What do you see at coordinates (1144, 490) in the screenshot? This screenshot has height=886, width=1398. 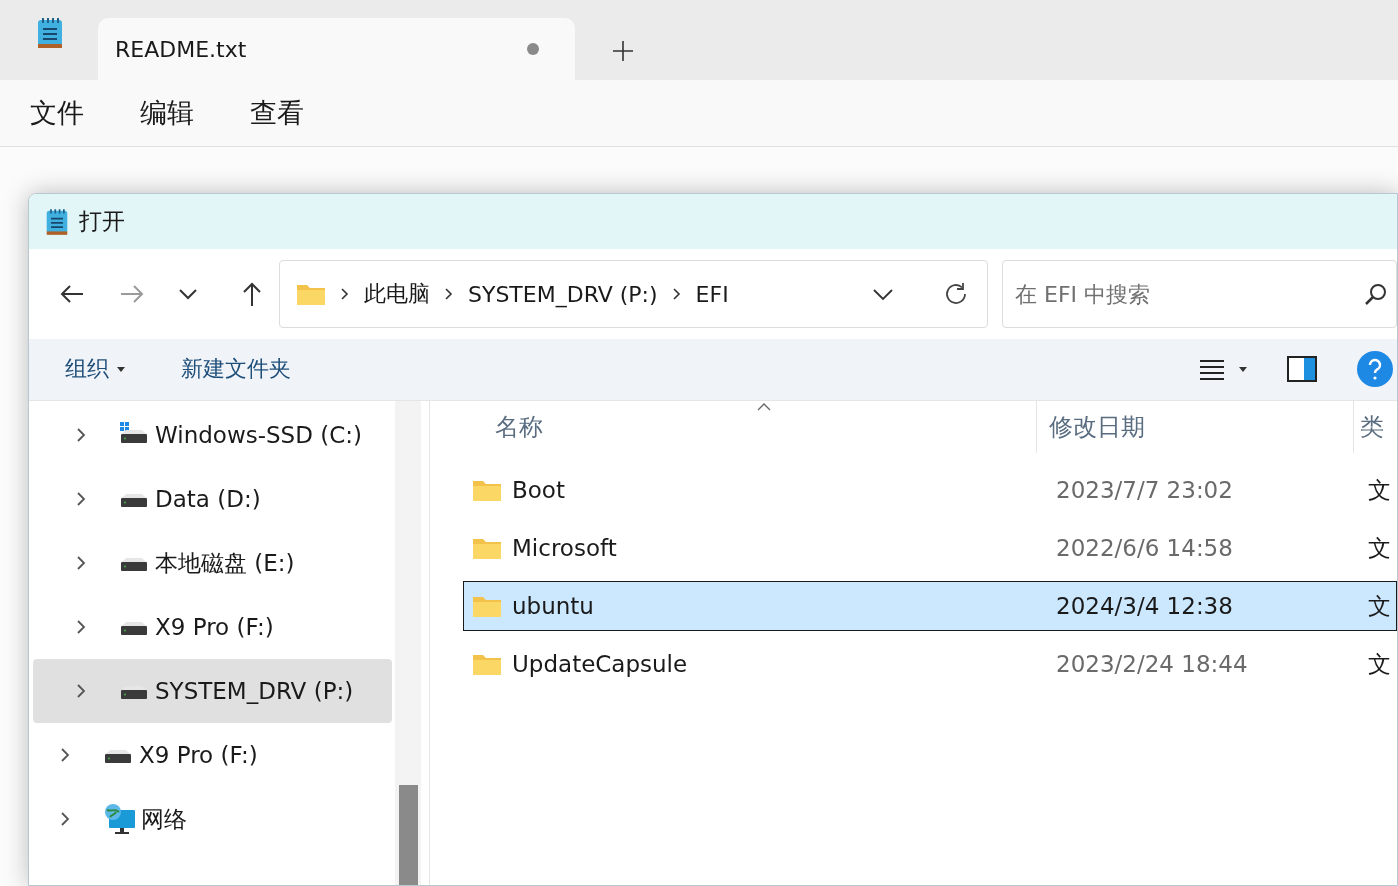 I see `modified-date: 2023/7/7 23:02` at bounding box center [1144, 490].